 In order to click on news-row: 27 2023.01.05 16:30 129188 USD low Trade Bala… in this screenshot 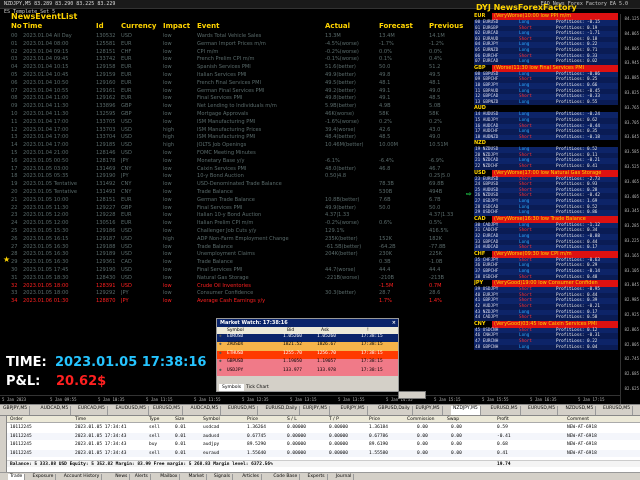, I will do `click(236, 248)`.